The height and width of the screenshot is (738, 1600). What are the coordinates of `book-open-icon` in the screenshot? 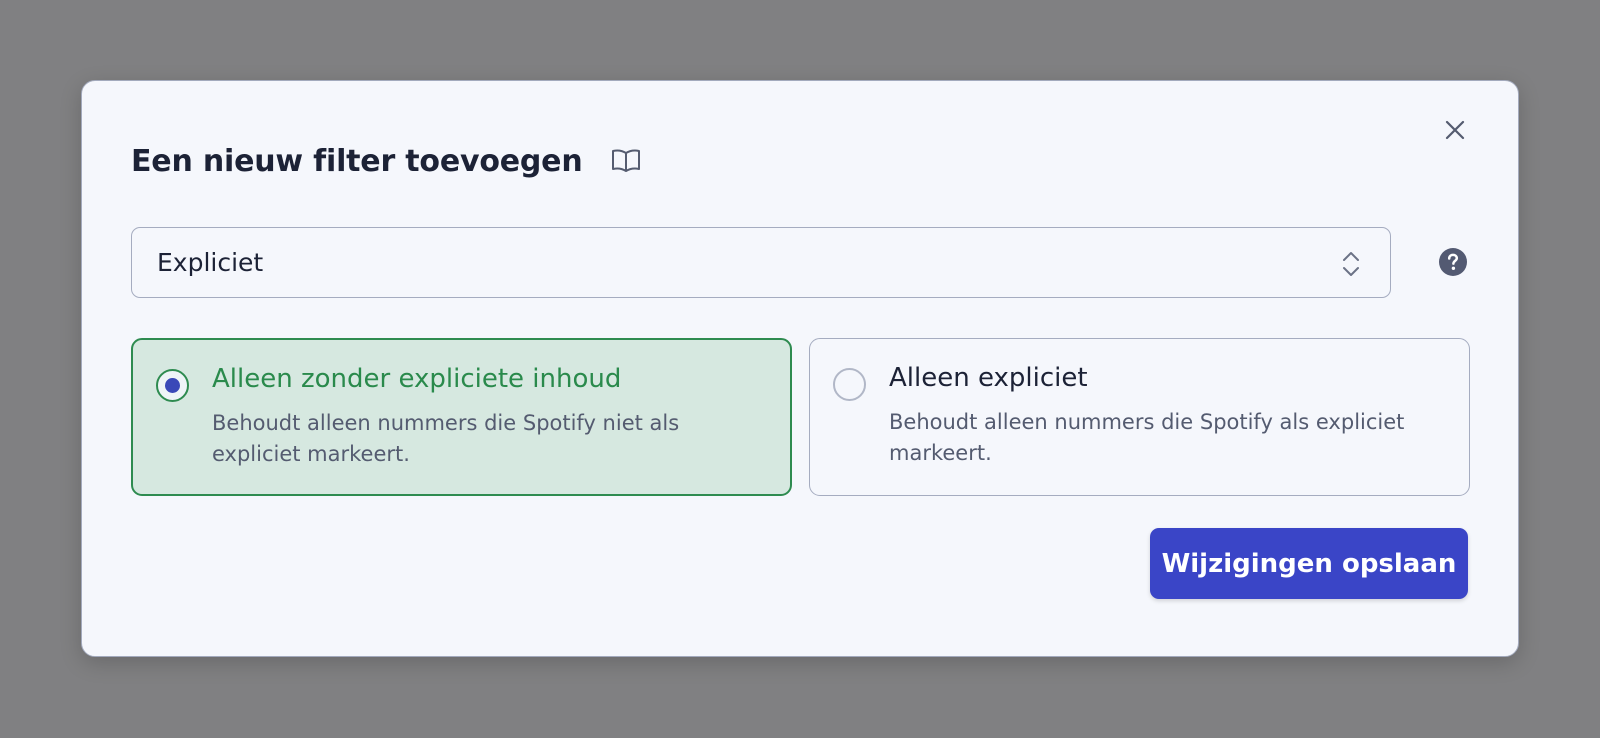 It's located at (626, 160).